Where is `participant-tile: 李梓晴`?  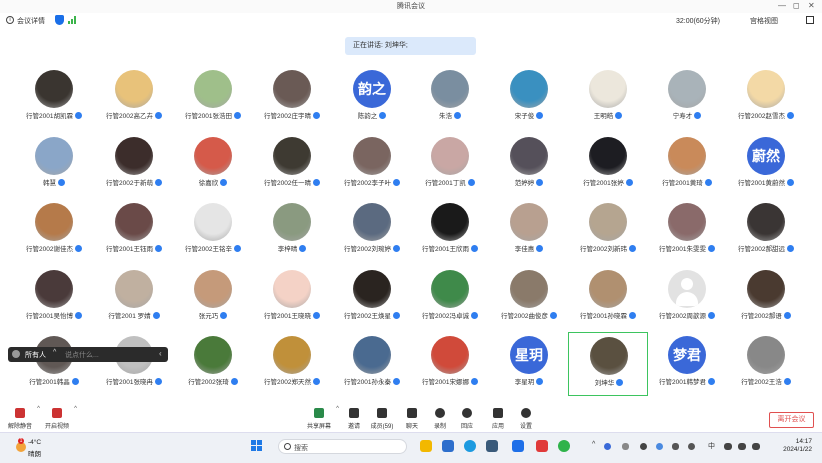 participant-tile: 李梓晴 is located at coordinates (292, 231).